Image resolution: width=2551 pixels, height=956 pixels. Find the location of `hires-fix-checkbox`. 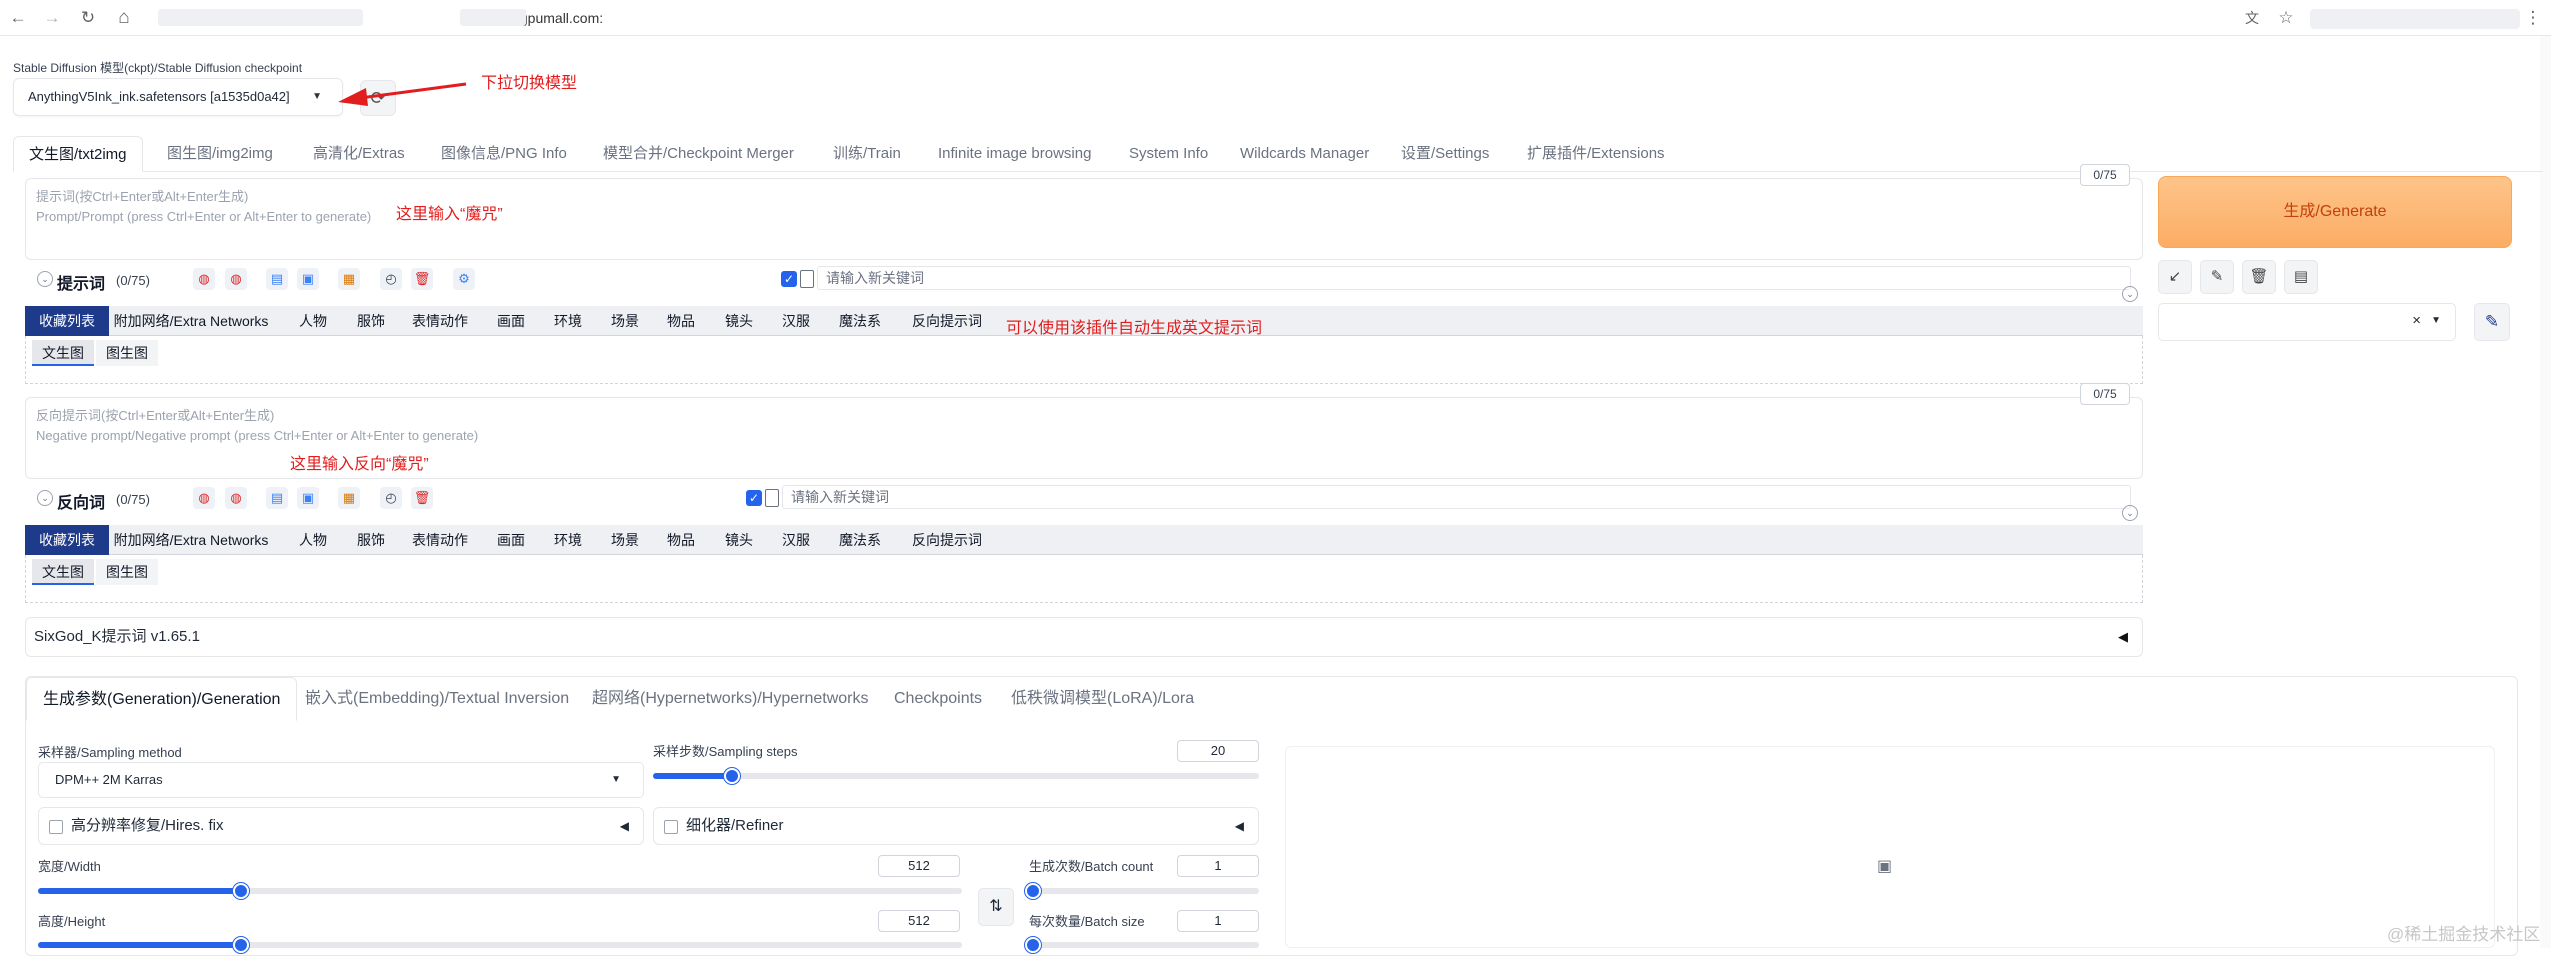

hires-fix-checkbox is located at coordinates (56, 827).